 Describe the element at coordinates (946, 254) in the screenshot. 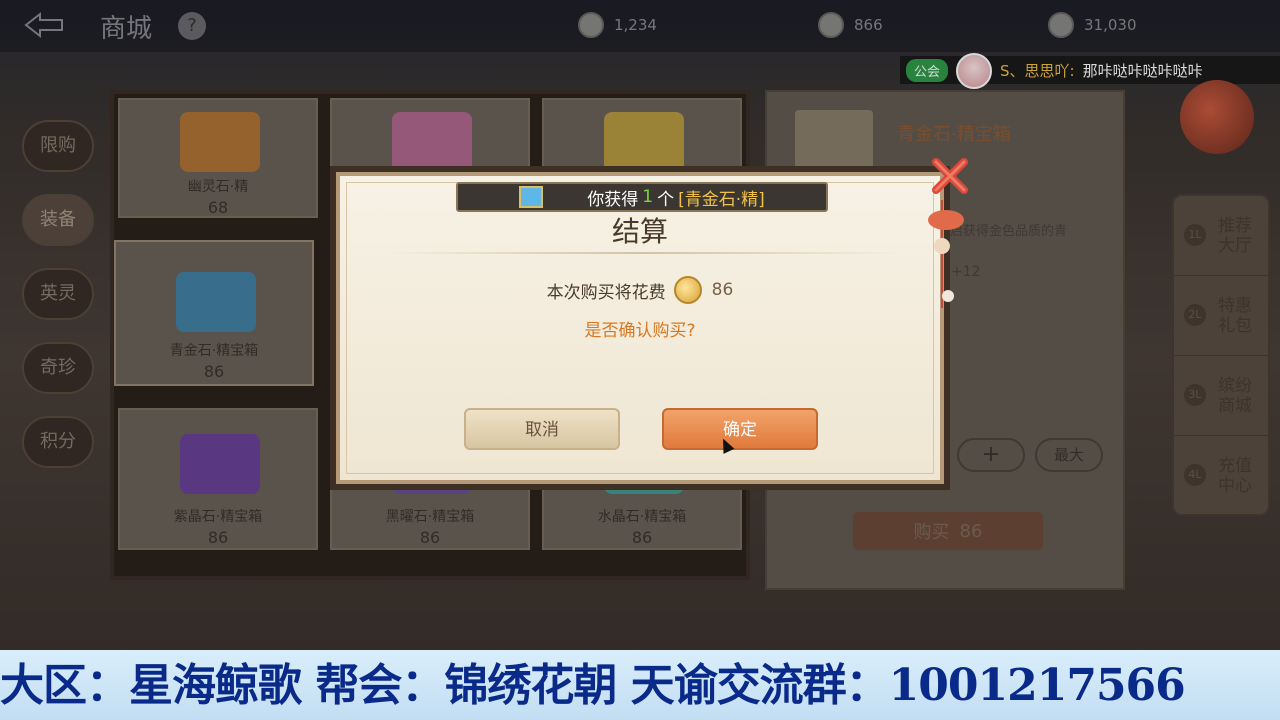

I see `fish-charm-icon` at that location.